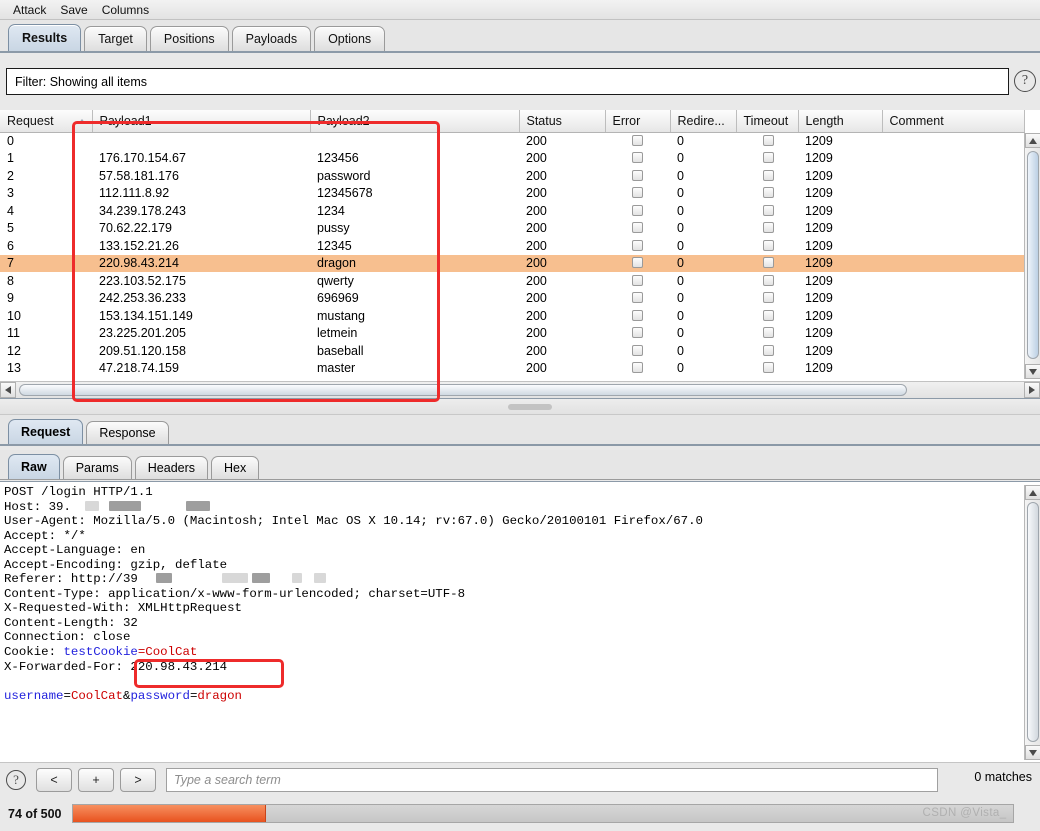 The image size is (1040, 831). Describe the element at coordinates (125, 10) in the screenshot. I see `menu-item-columns: Columns` at that location.